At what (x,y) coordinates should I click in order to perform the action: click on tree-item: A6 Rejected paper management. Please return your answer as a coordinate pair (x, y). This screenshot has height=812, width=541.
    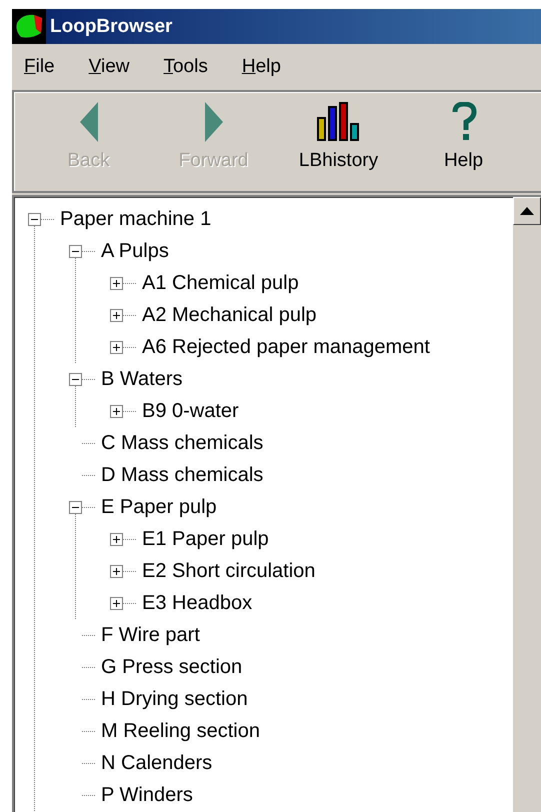
    Looking at the image, I should click on (286, 347).